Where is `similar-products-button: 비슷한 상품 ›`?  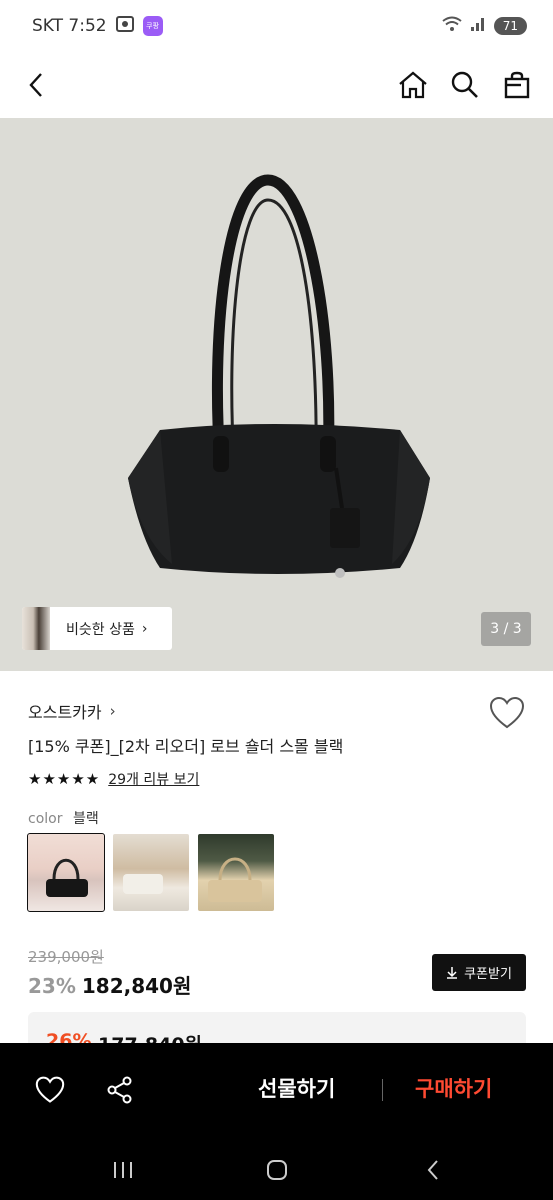 similar-products-button: 비슷한 상품 › is located at coordinates (97, 628).